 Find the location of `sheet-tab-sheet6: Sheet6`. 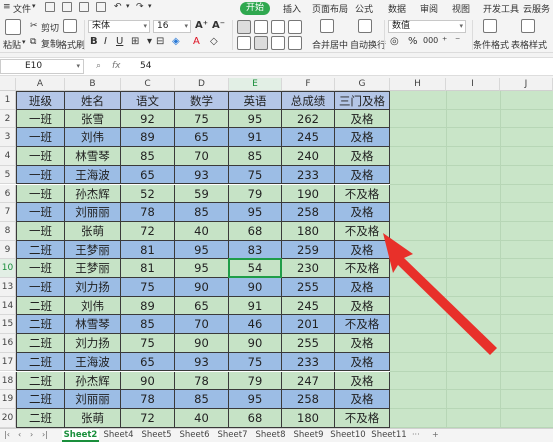

sheet-tab-sheet6: Sheet6 is located at coordinates (194, 435).